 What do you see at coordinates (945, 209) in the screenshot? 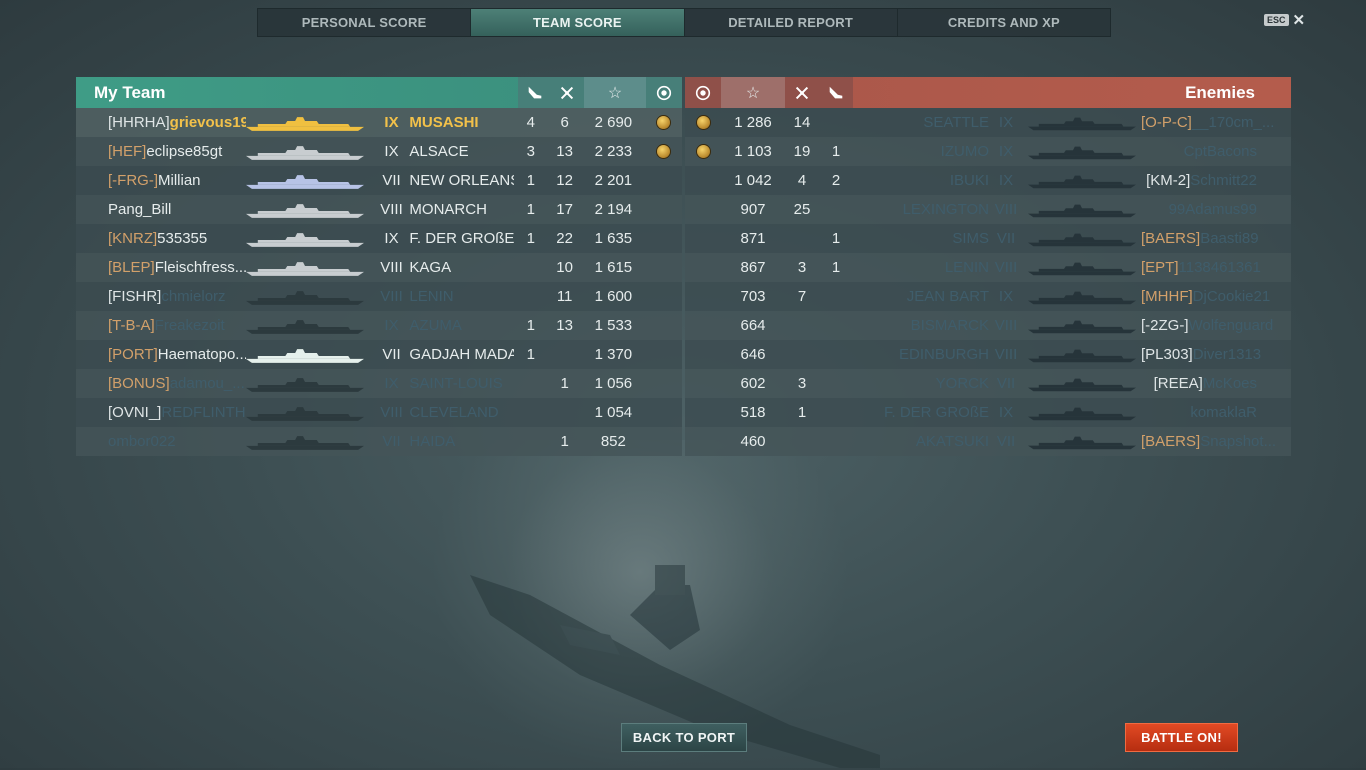
I see `ship-name: LEXINGTON` at bounding box center [945, 209].